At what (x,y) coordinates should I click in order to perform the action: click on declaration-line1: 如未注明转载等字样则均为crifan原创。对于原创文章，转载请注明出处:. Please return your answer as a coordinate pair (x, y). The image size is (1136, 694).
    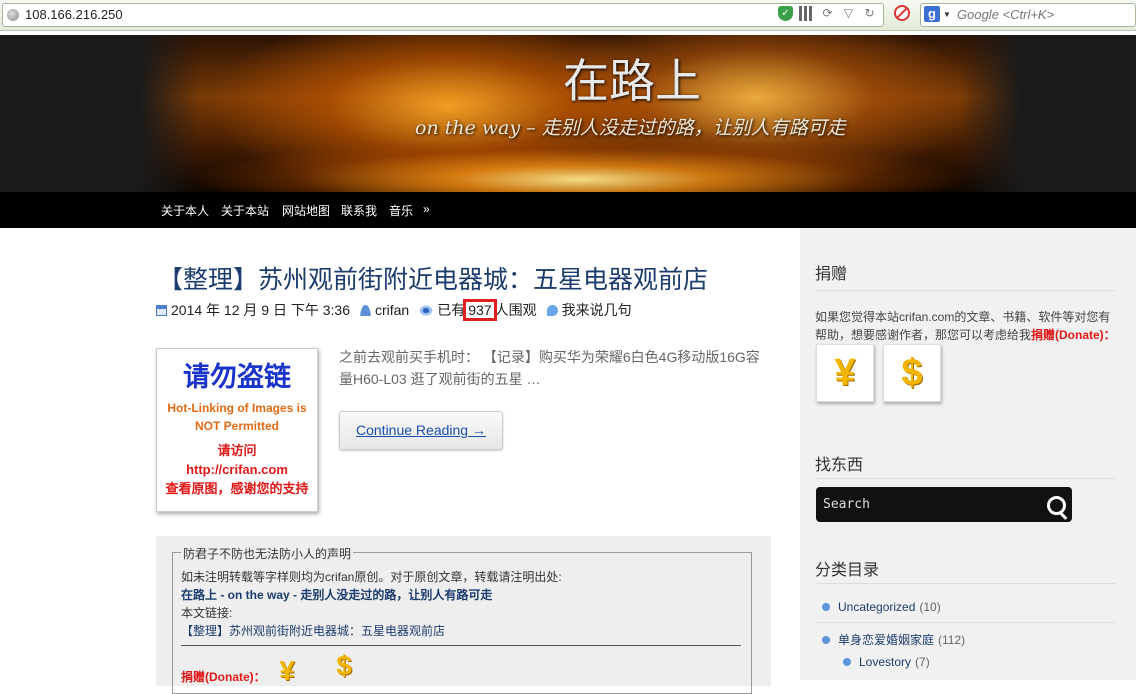
    Looking at the image, I should click on (371, 577).